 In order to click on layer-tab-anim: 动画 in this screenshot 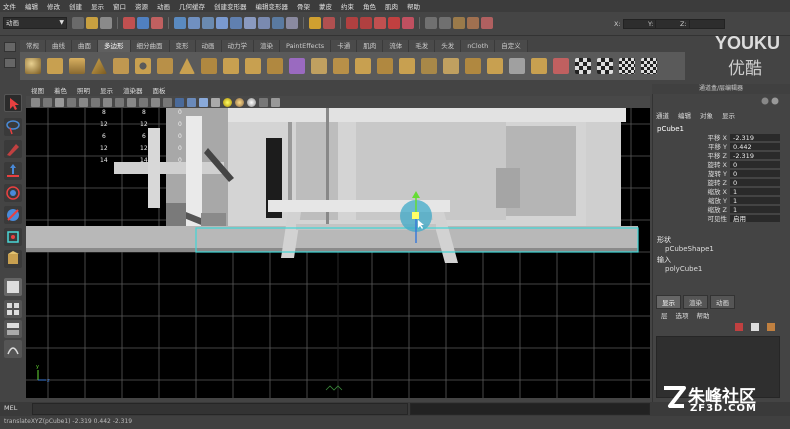, I will do `click(722, 302)`.